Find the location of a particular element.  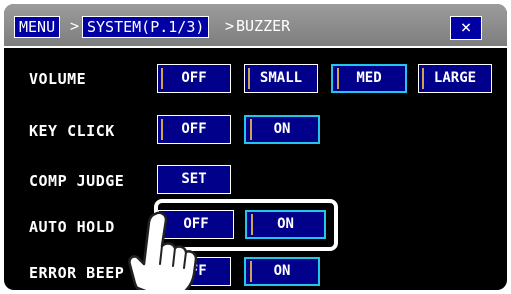

comp-judge-set-label: SET is located at coordinates (194, 179).